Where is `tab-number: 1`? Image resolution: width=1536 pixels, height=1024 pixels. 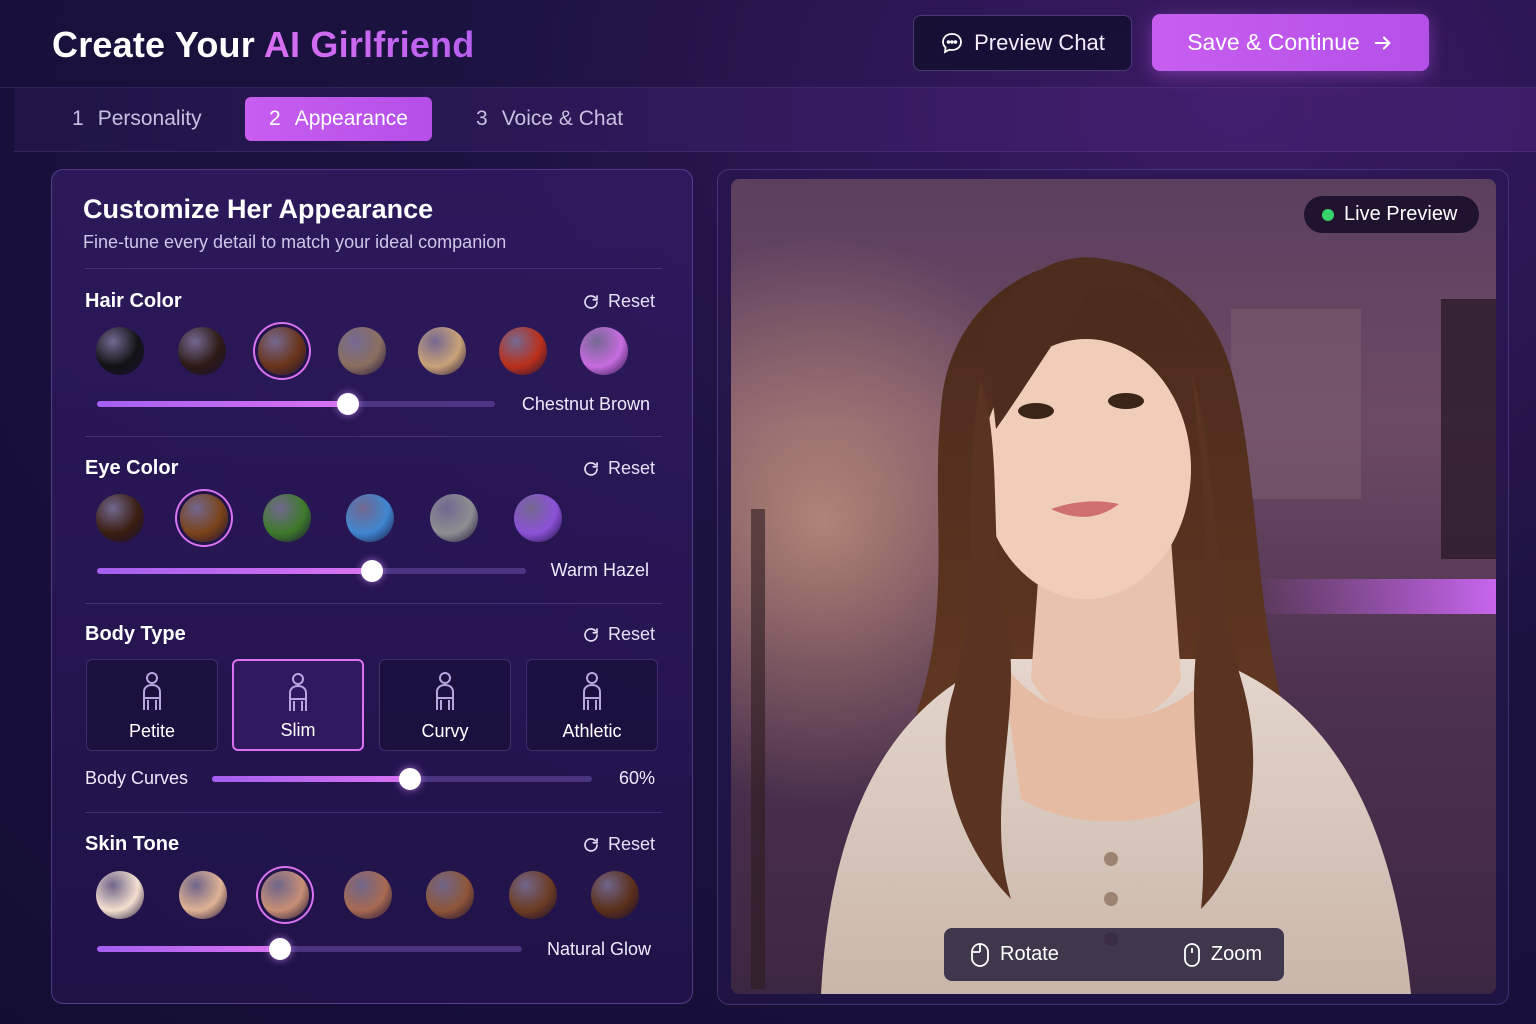
tab-number: 1 is located at coordinates (78, 118).